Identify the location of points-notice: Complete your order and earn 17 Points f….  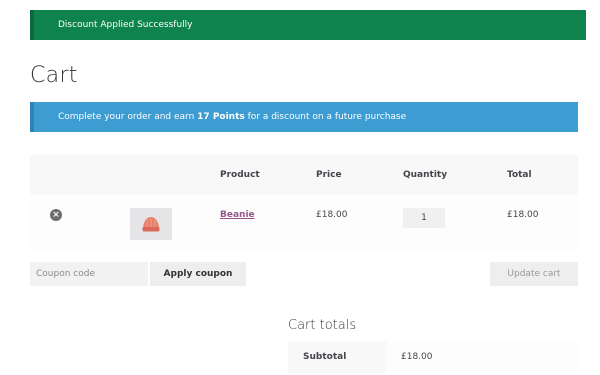
(304, 117).